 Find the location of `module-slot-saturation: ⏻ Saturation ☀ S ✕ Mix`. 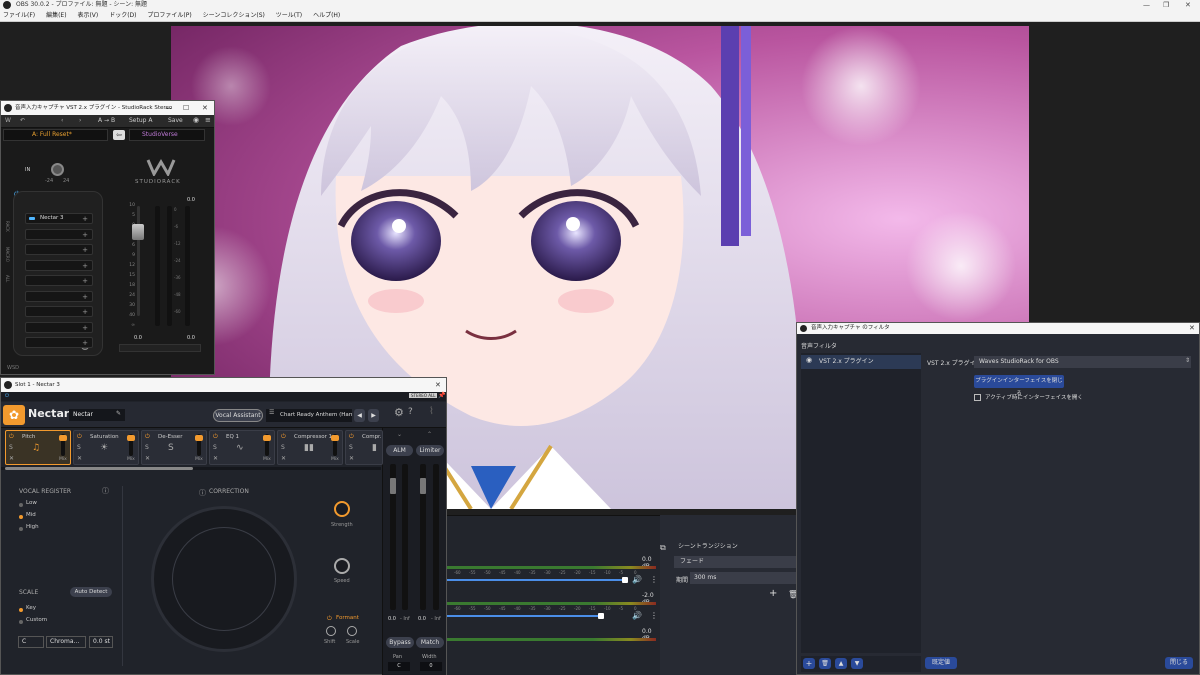

module-slot-saturation: ⏻ Saturation ☀ S ✕ Mix is located at coordinates (106, 447).